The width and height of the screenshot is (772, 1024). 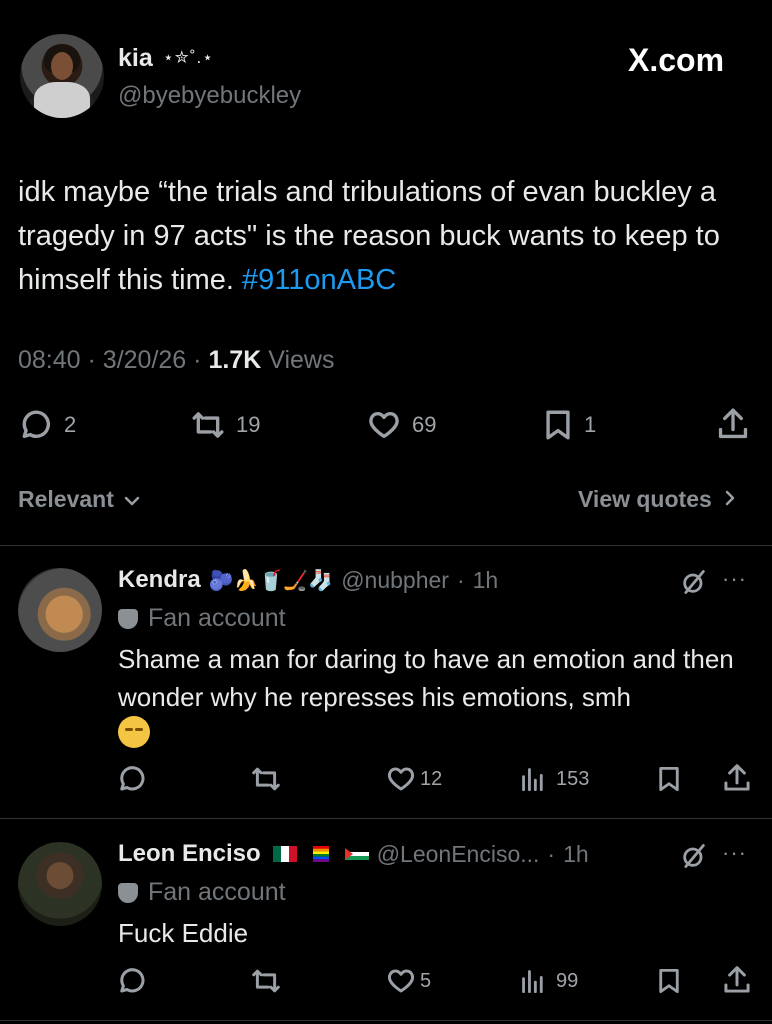 I want to click on view-count: 153, so click(x=573, y=778).